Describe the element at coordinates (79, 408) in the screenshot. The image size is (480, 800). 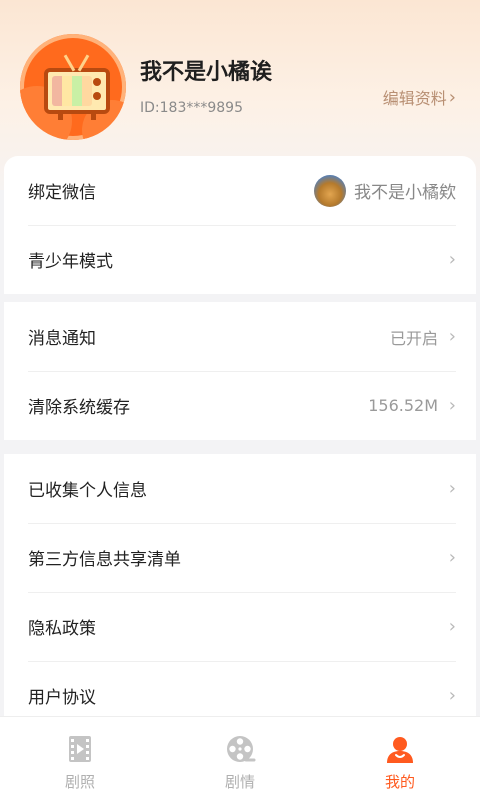
I see `row-label: 清除系统缓存` at that location.